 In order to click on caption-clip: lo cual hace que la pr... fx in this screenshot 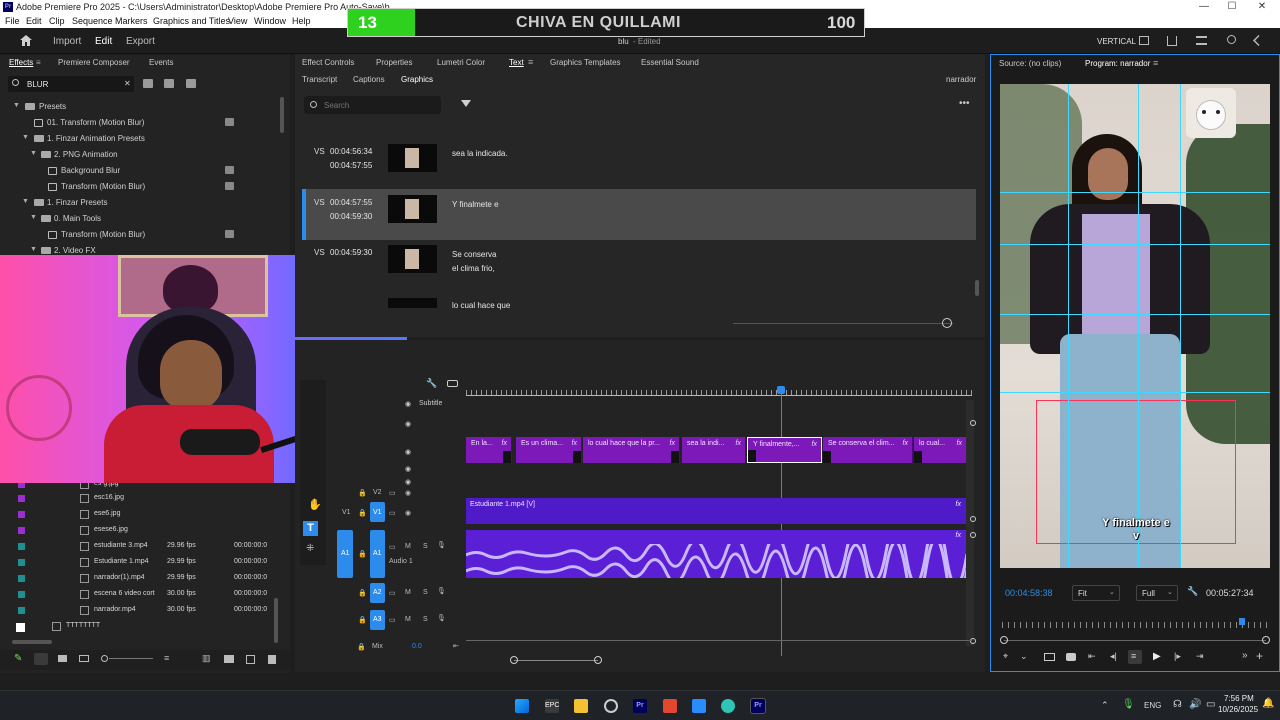, I will do `click(631, 450)`.